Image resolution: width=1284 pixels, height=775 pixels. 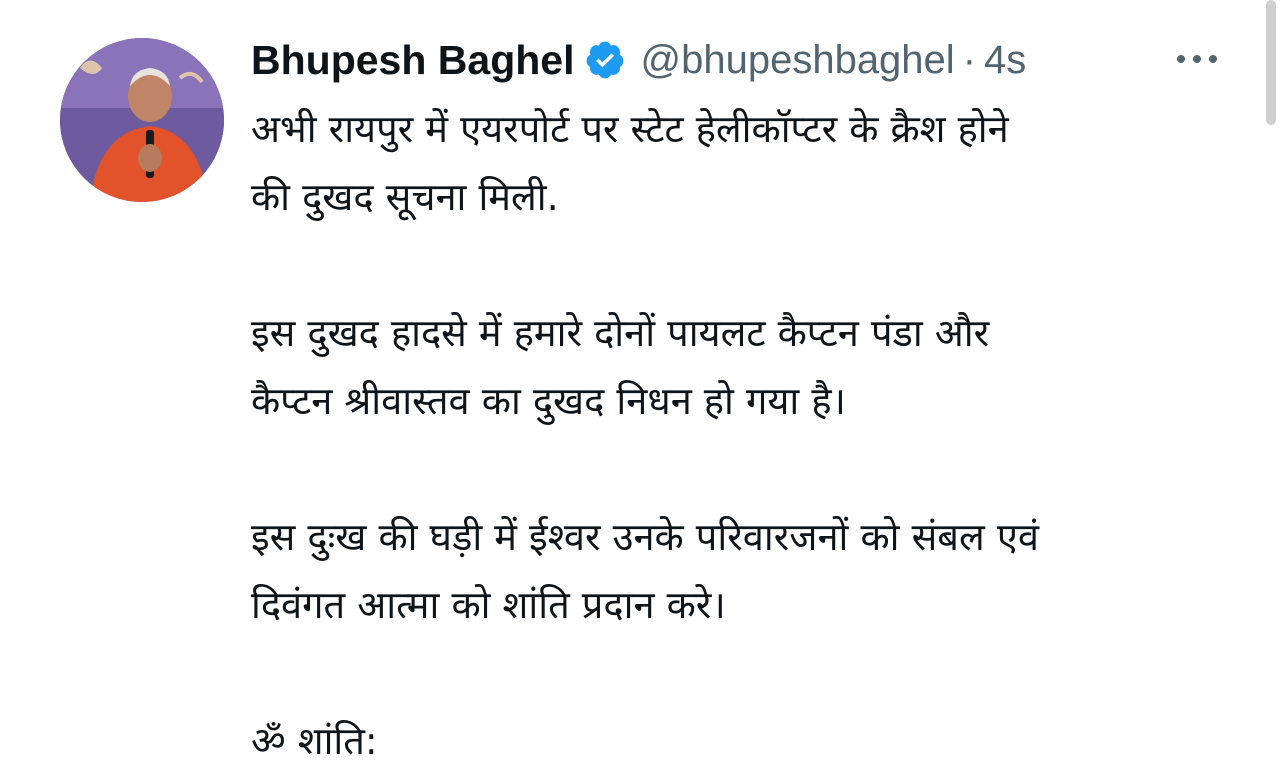 I want to click on display-name: Bhupesh Baghel, so click(x=412, y=60).